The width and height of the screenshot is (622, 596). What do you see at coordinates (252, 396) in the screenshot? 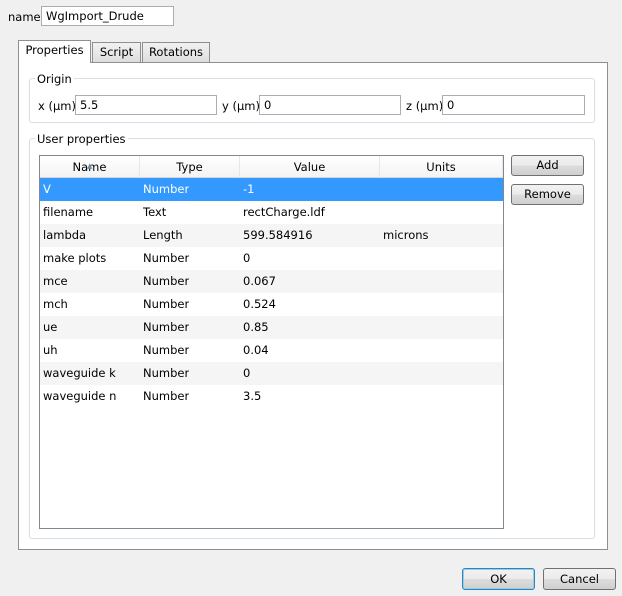
I see `cell-value: 3.5` at bounding box center [252, 396].